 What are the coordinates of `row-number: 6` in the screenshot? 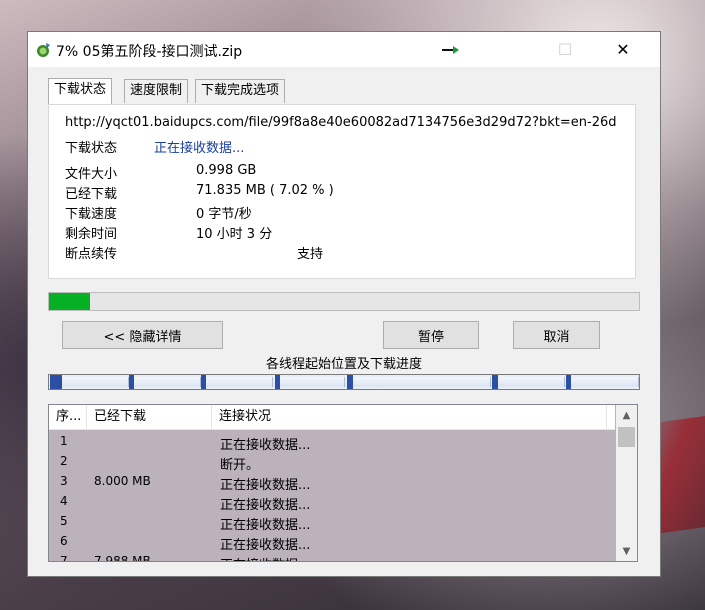 It's located at (64, 541).